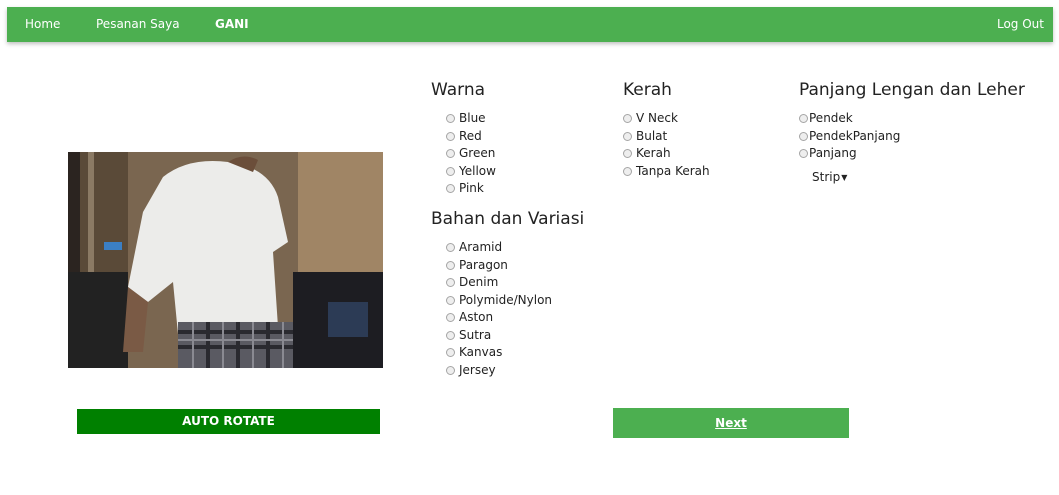  I want to click on option-label: Jersey, so click(477, 369).